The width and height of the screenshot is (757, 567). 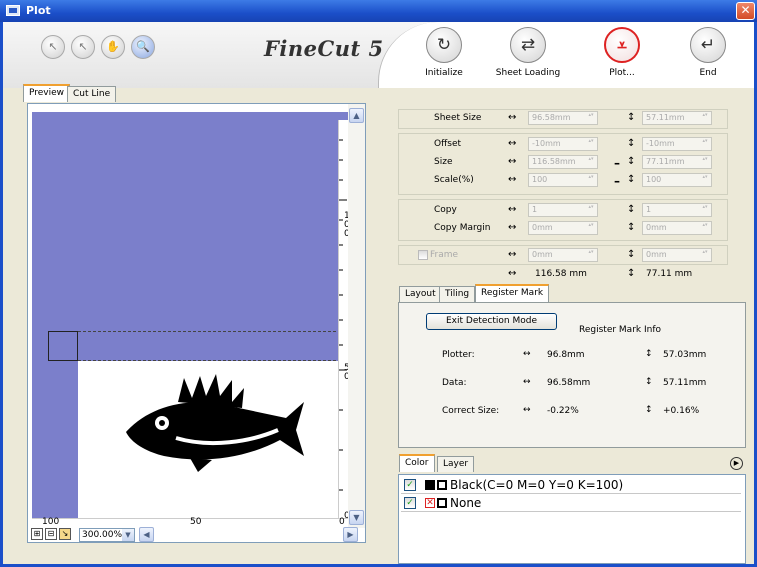 What do you see at coordinates (617, 163) in the screenshot?
I see `link-dash: –` at bounding box center [617, 163].